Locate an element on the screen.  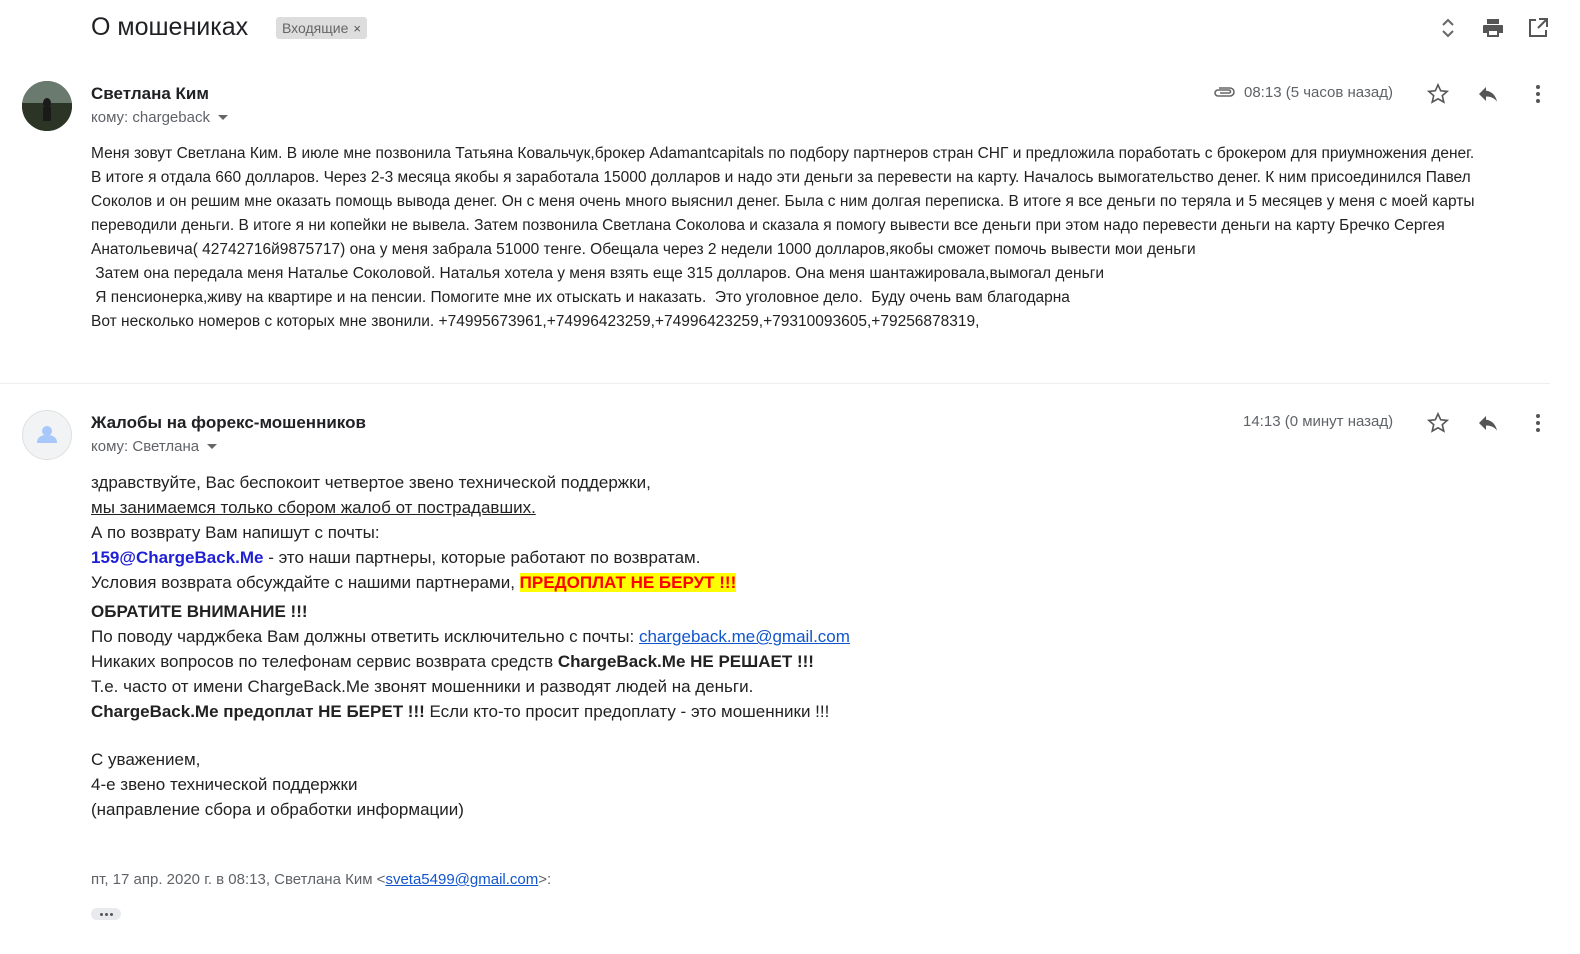
quote-suffix: >: is located at coordinates (545, 879).